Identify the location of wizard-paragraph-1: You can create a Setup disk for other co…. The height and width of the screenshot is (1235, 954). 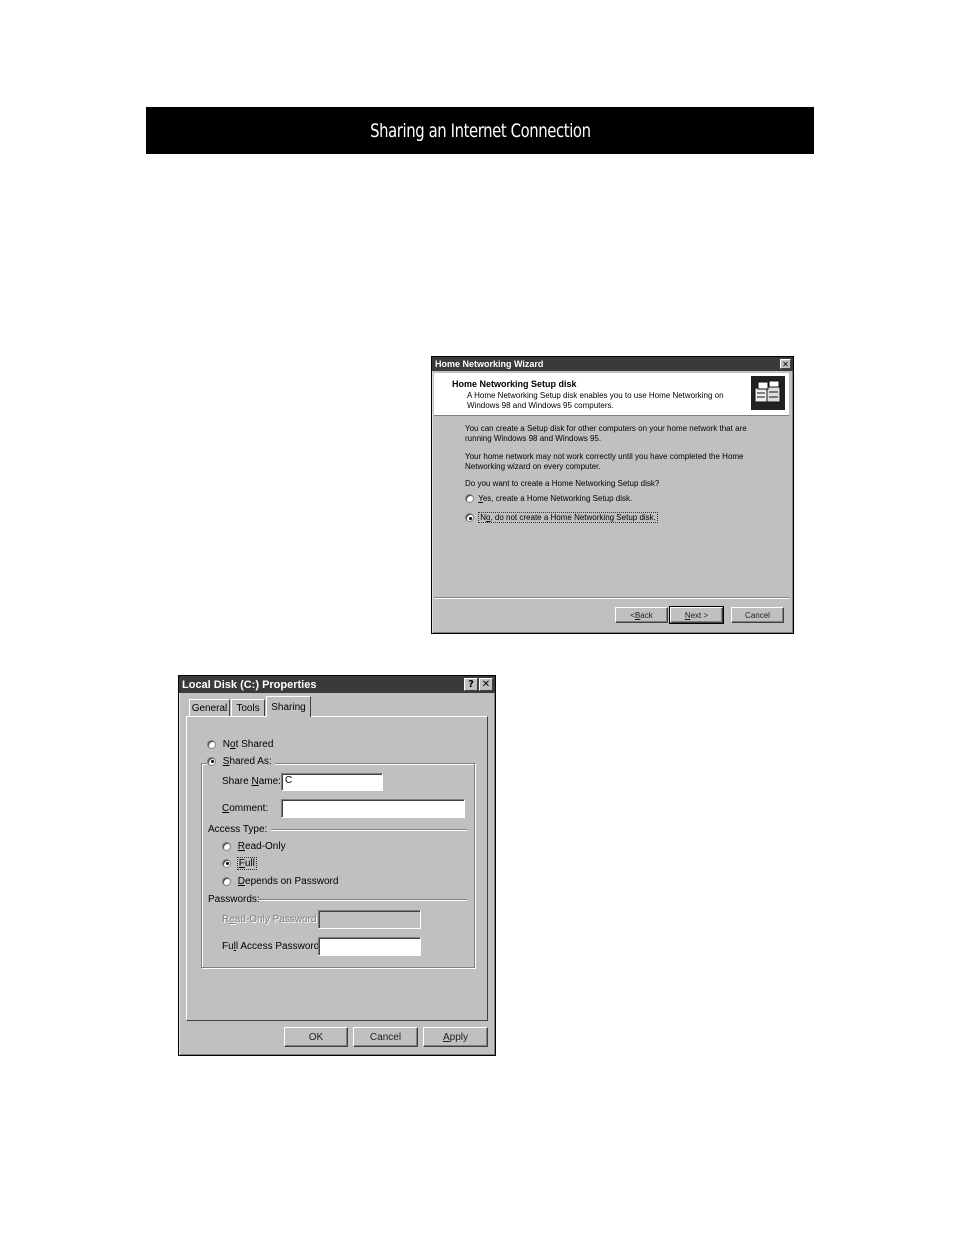
(610, 433).